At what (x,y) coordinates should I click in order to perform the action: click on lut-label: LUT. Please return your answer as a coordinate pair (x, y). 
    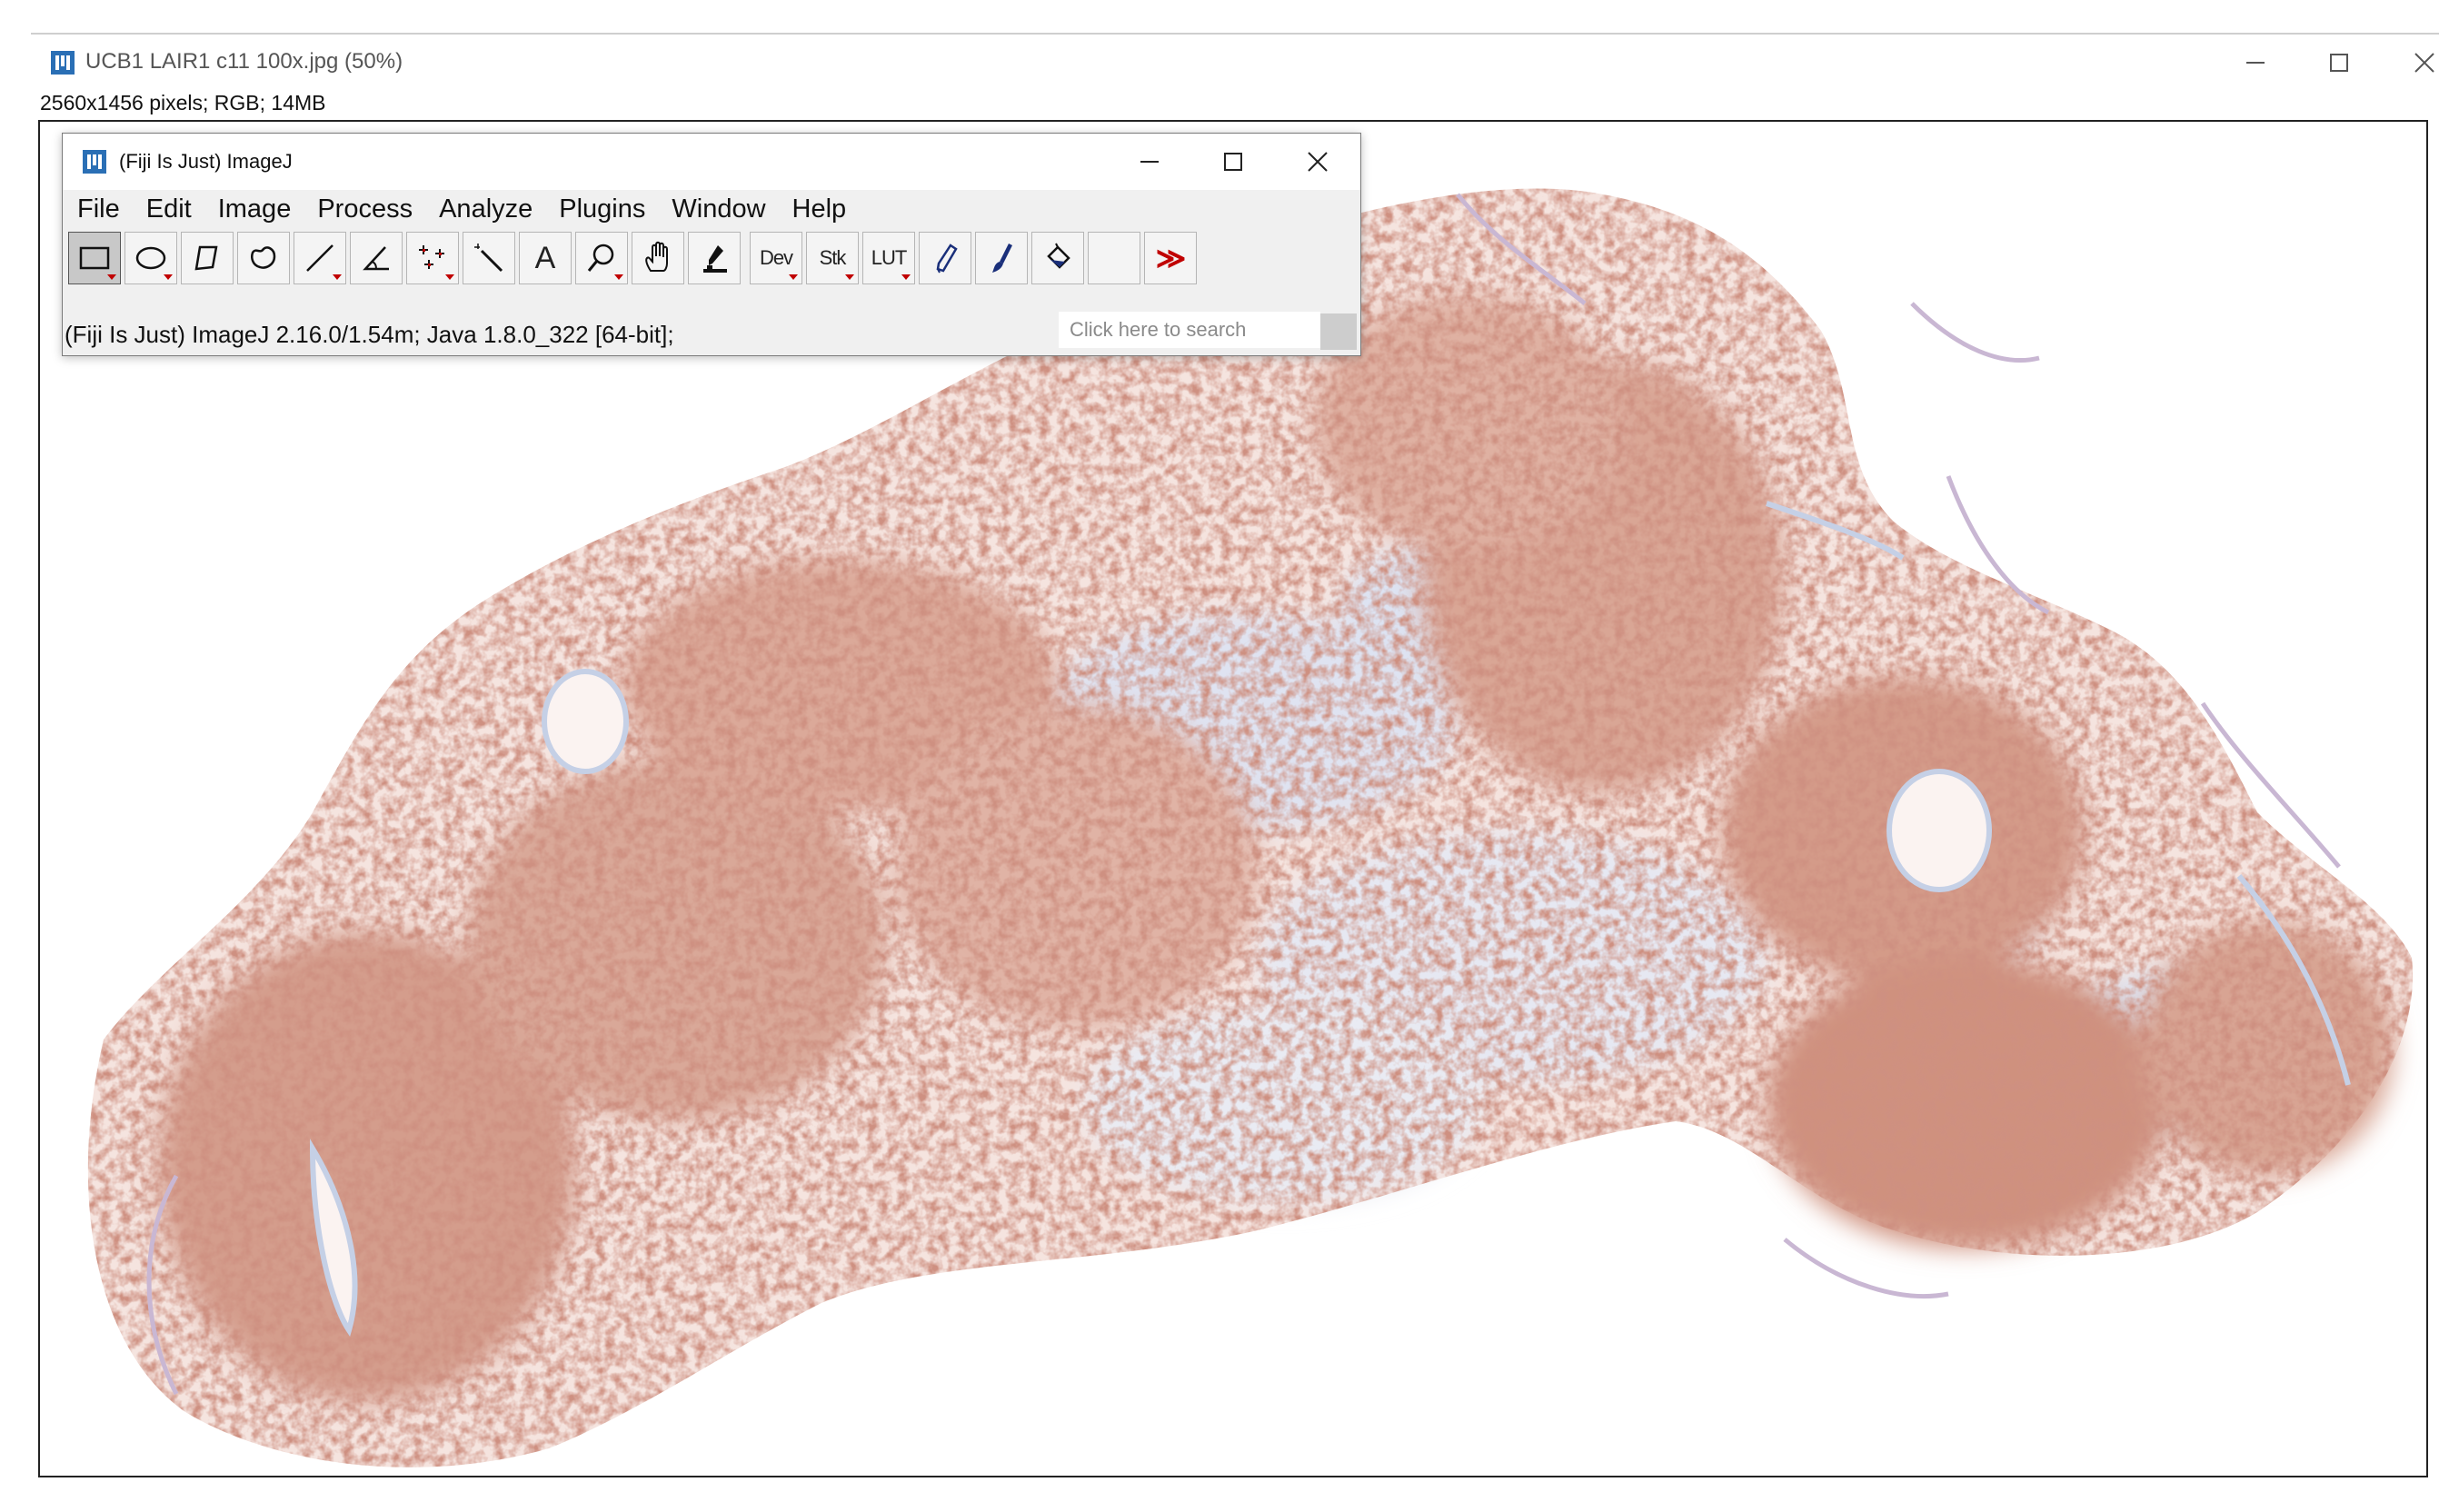
    Looking at the image, I should click on (889, 258).